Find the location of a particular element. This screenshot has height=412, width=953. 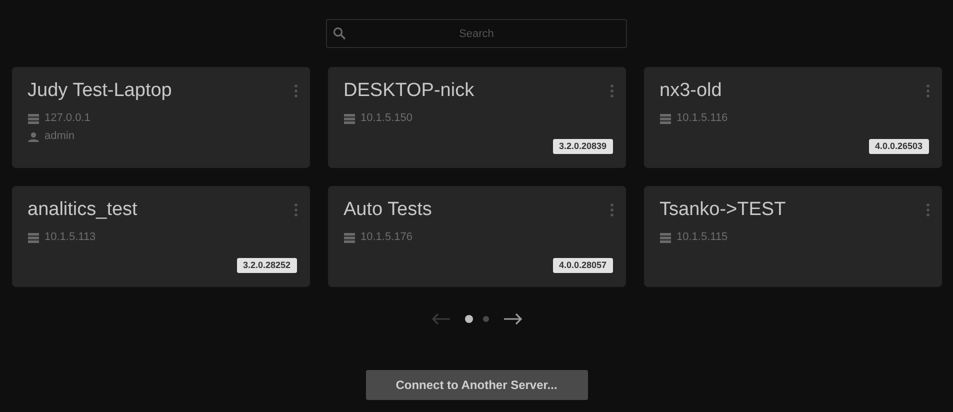

next-arrow-icon is located at coordinates (512, 319).